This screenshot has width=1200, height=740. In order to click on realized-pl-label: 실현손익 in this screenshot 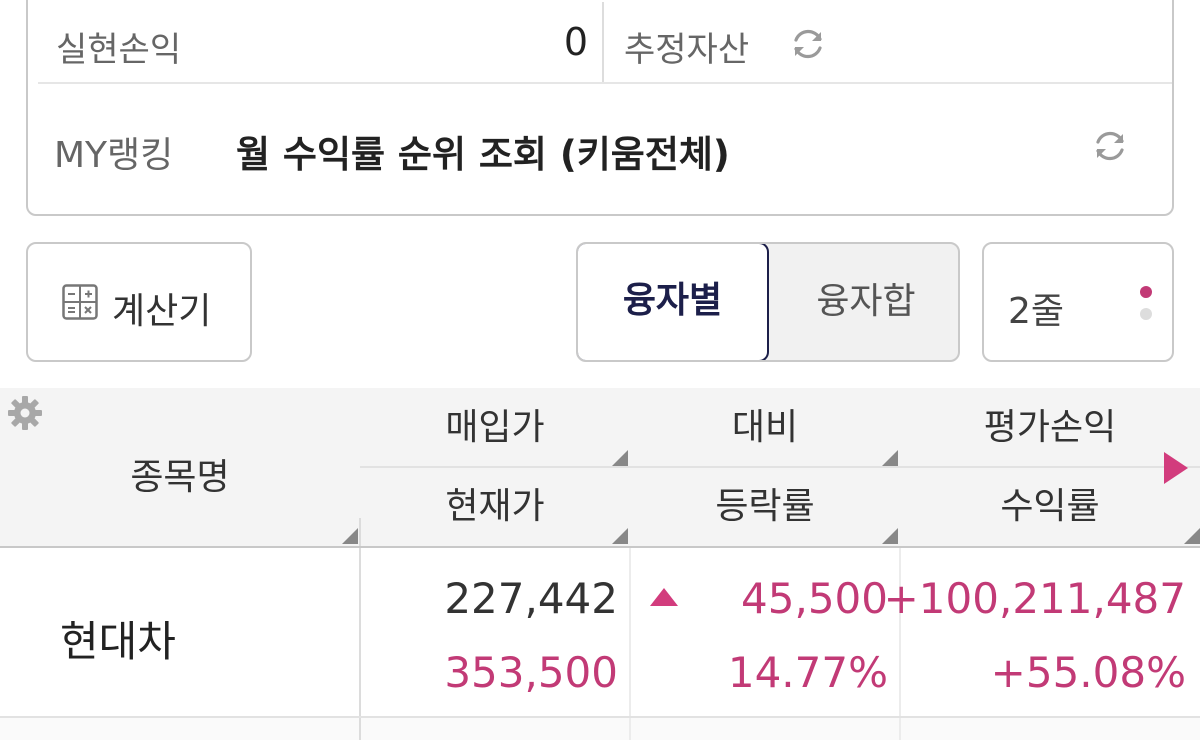, I will do `click(119, 50)`.